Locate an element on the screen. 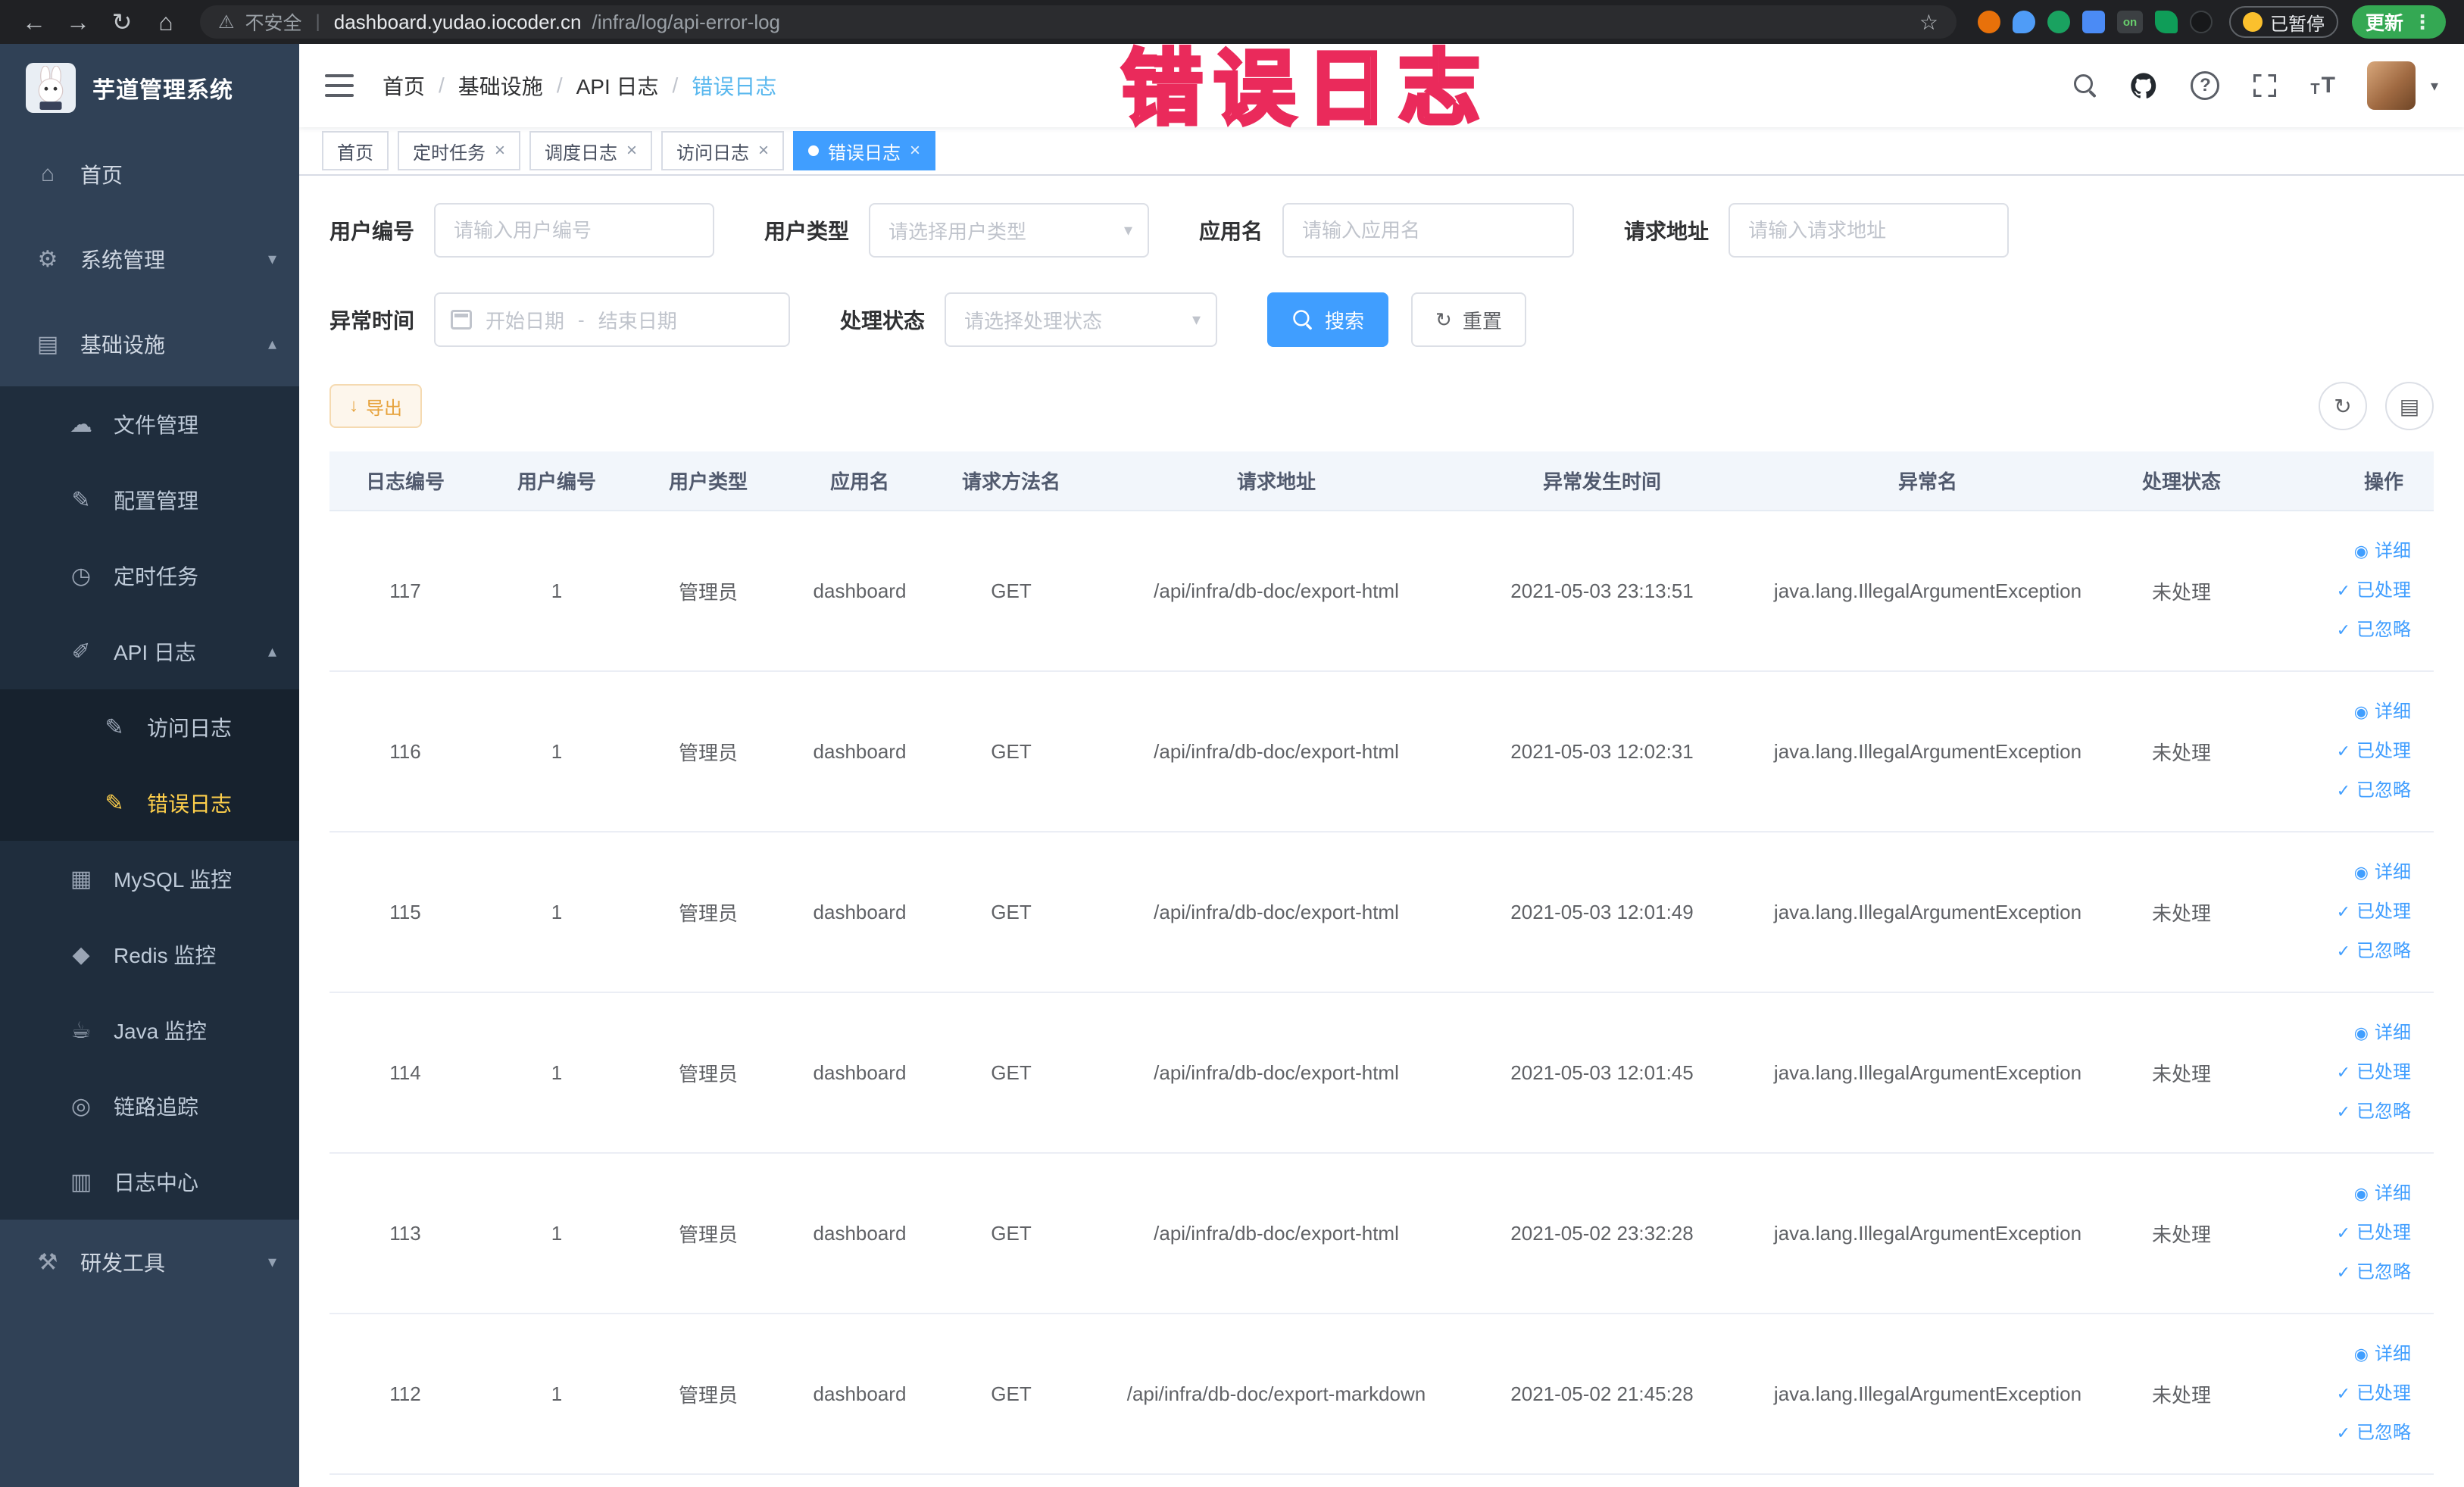  bookmark-star-icon: ☆ is located at coordinates (1928, 22).